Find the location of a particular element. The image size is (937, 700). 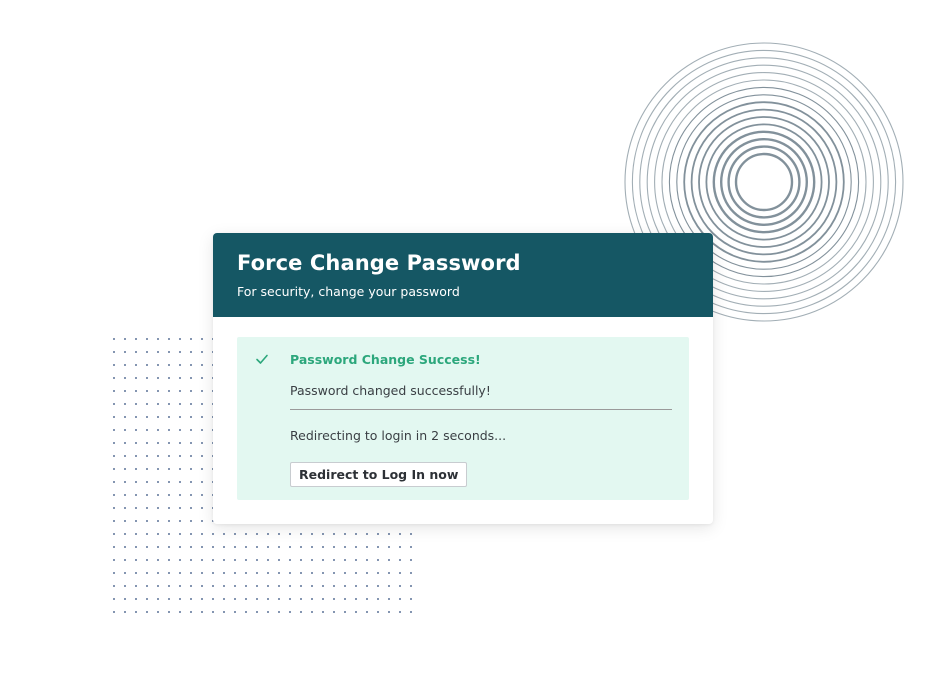

decoration-ring is located at coordinates (763, 181).